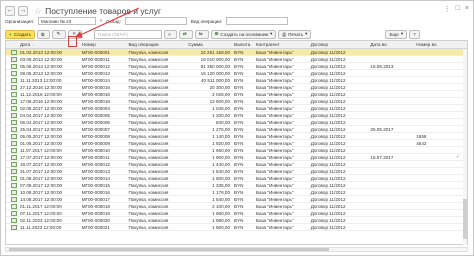 Image resolution: width=474 pixels, height=256 pixels. I want to click on column-header-incoming-date: Дата вх., so click(391, 44).